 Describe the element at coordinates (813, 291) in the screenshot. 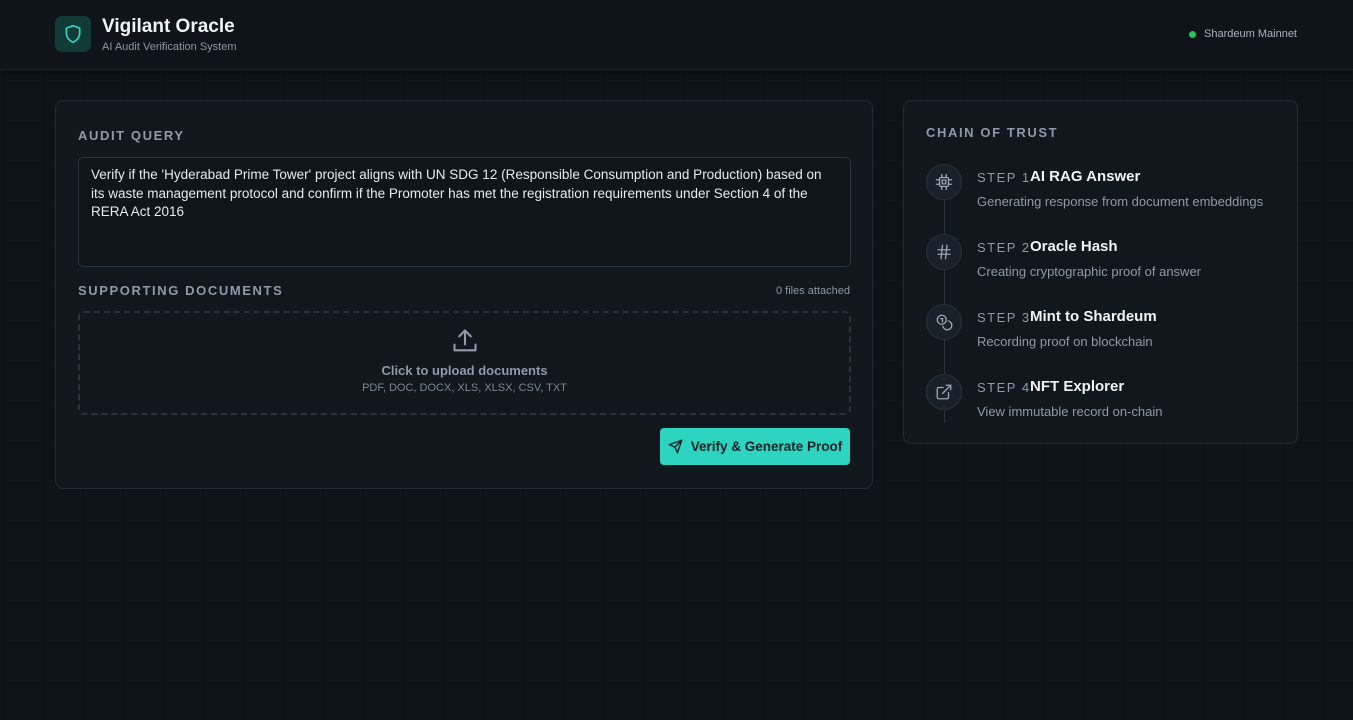

I see `files-attached-count: 0 files attached` at that location.